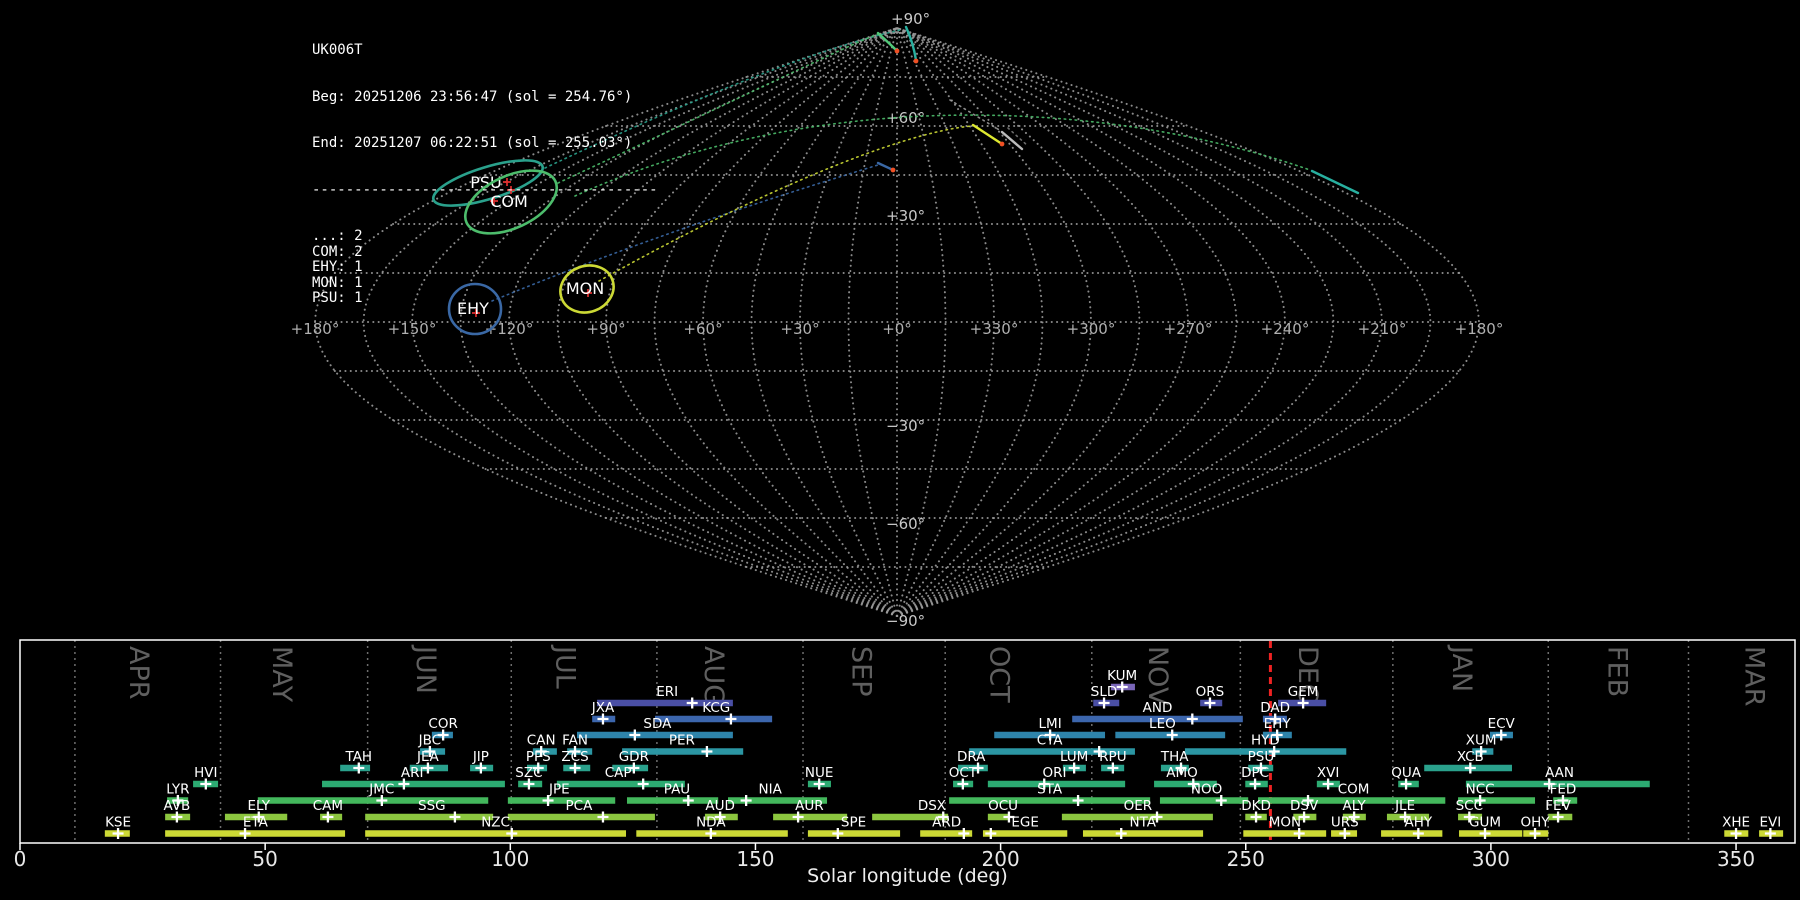  What do you see at coordinates (1354, 806) in the screenshot?
I see `shower-label-ALY: ALY` at bounding box center [1354, 806].